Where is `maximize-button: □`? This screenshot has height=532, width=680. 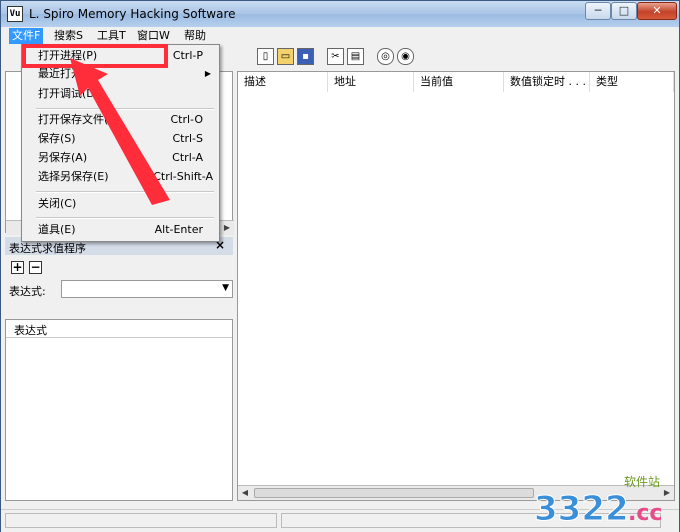 maximize-button: □ is located at coordinates (624, 11).